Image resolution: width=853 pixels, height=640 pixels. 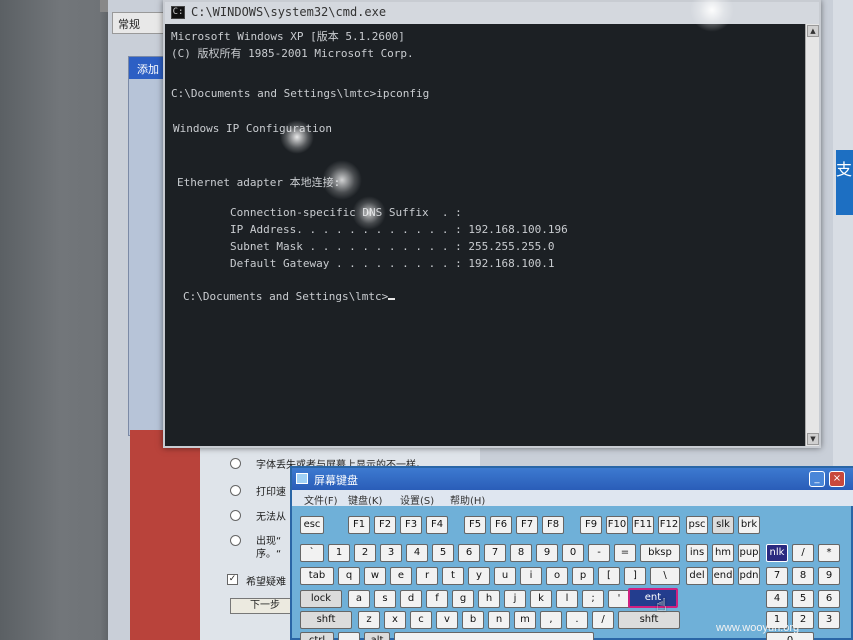 What do you see at coordinates (443, 553) in the screenshot?
I see `key-5: 5` at bounding box center [443, 553].